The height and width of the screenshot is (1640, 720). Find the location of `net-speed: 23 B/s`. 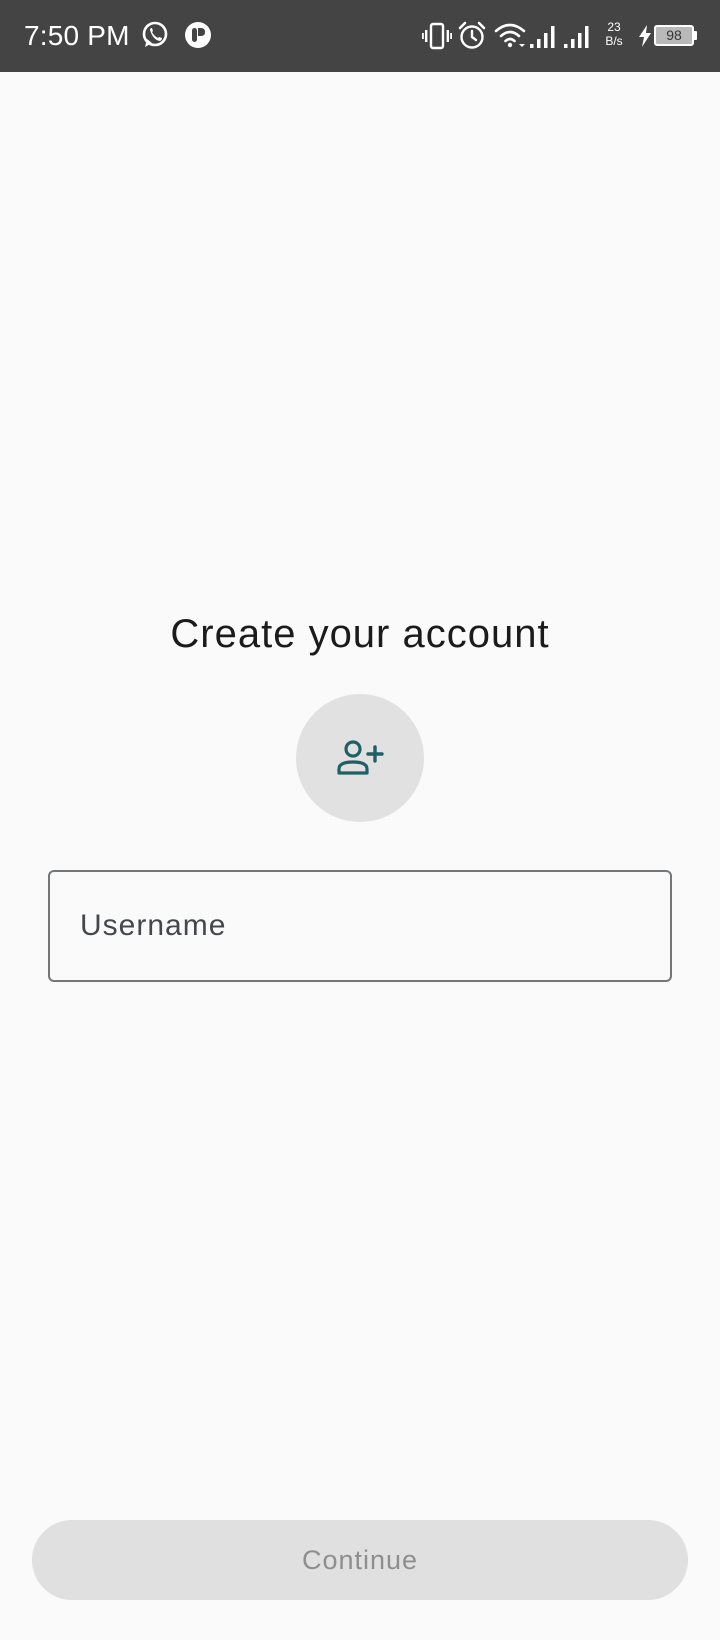

net-speed: 23 B/s is located at coordinates (614, 34).